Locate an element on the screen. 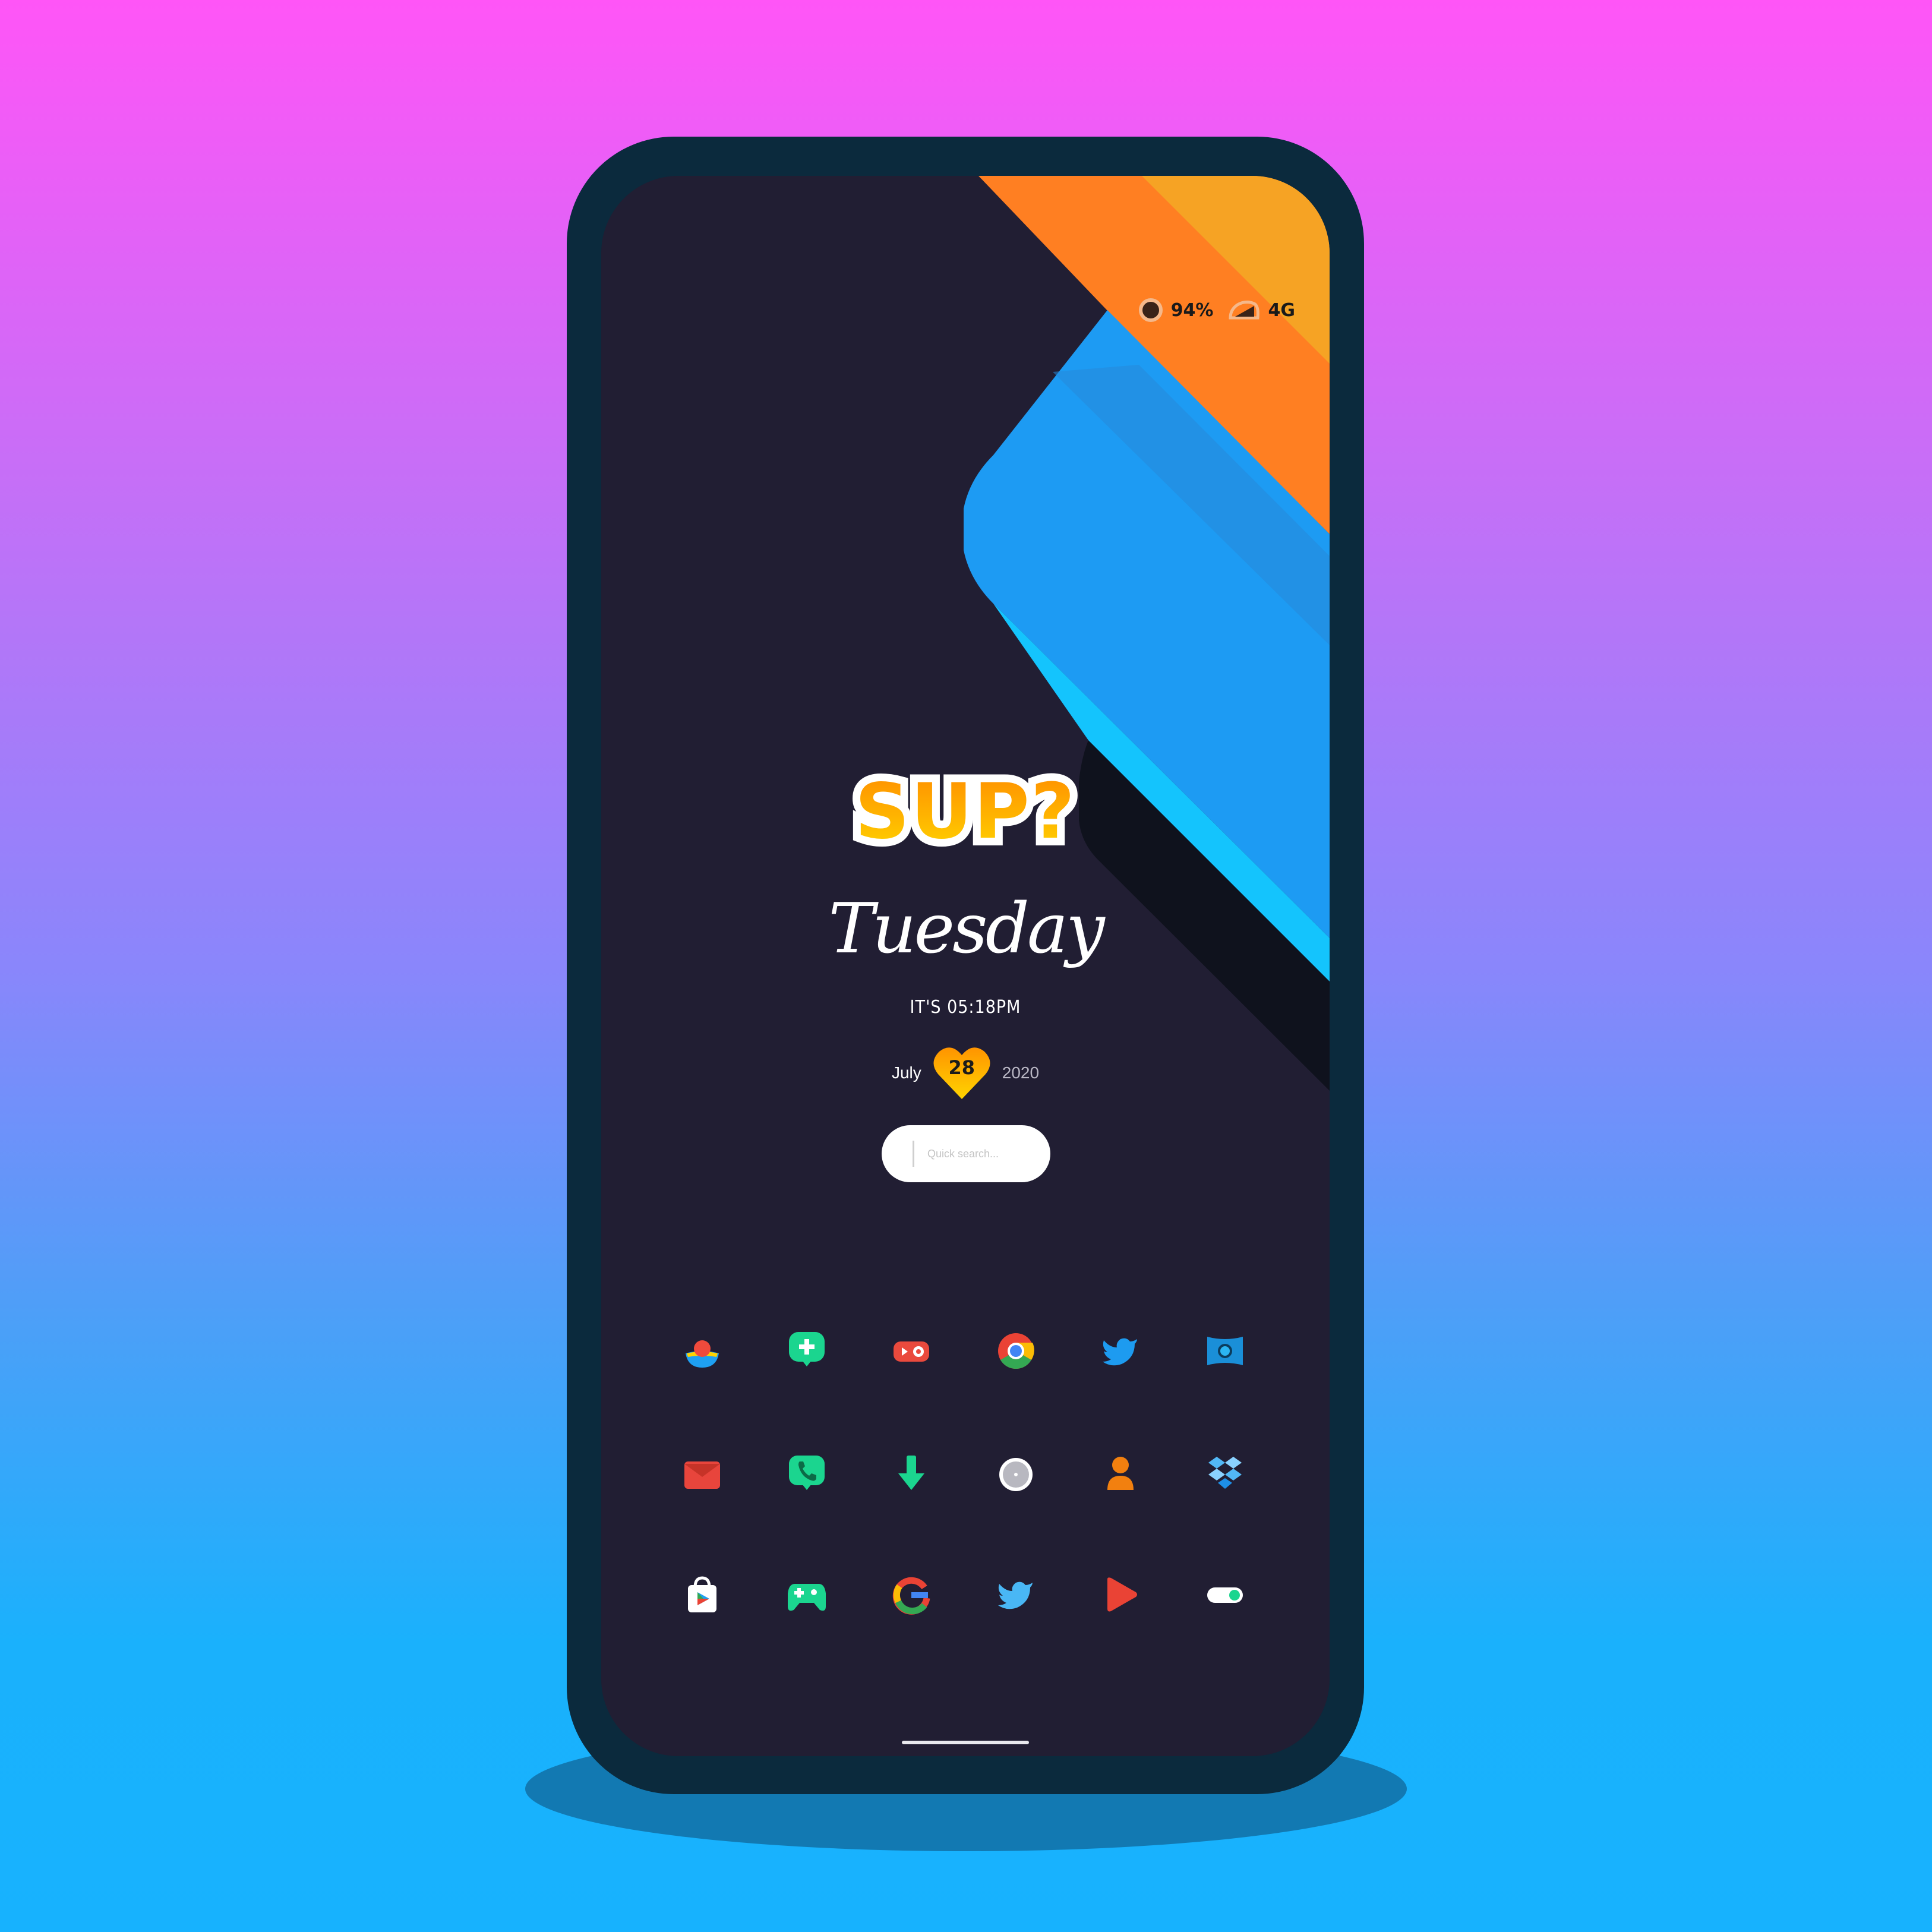 Image resolution: width=1932 pixels, height=1932 pixels. day-number: 28 is located at coordinates (962, 1067).